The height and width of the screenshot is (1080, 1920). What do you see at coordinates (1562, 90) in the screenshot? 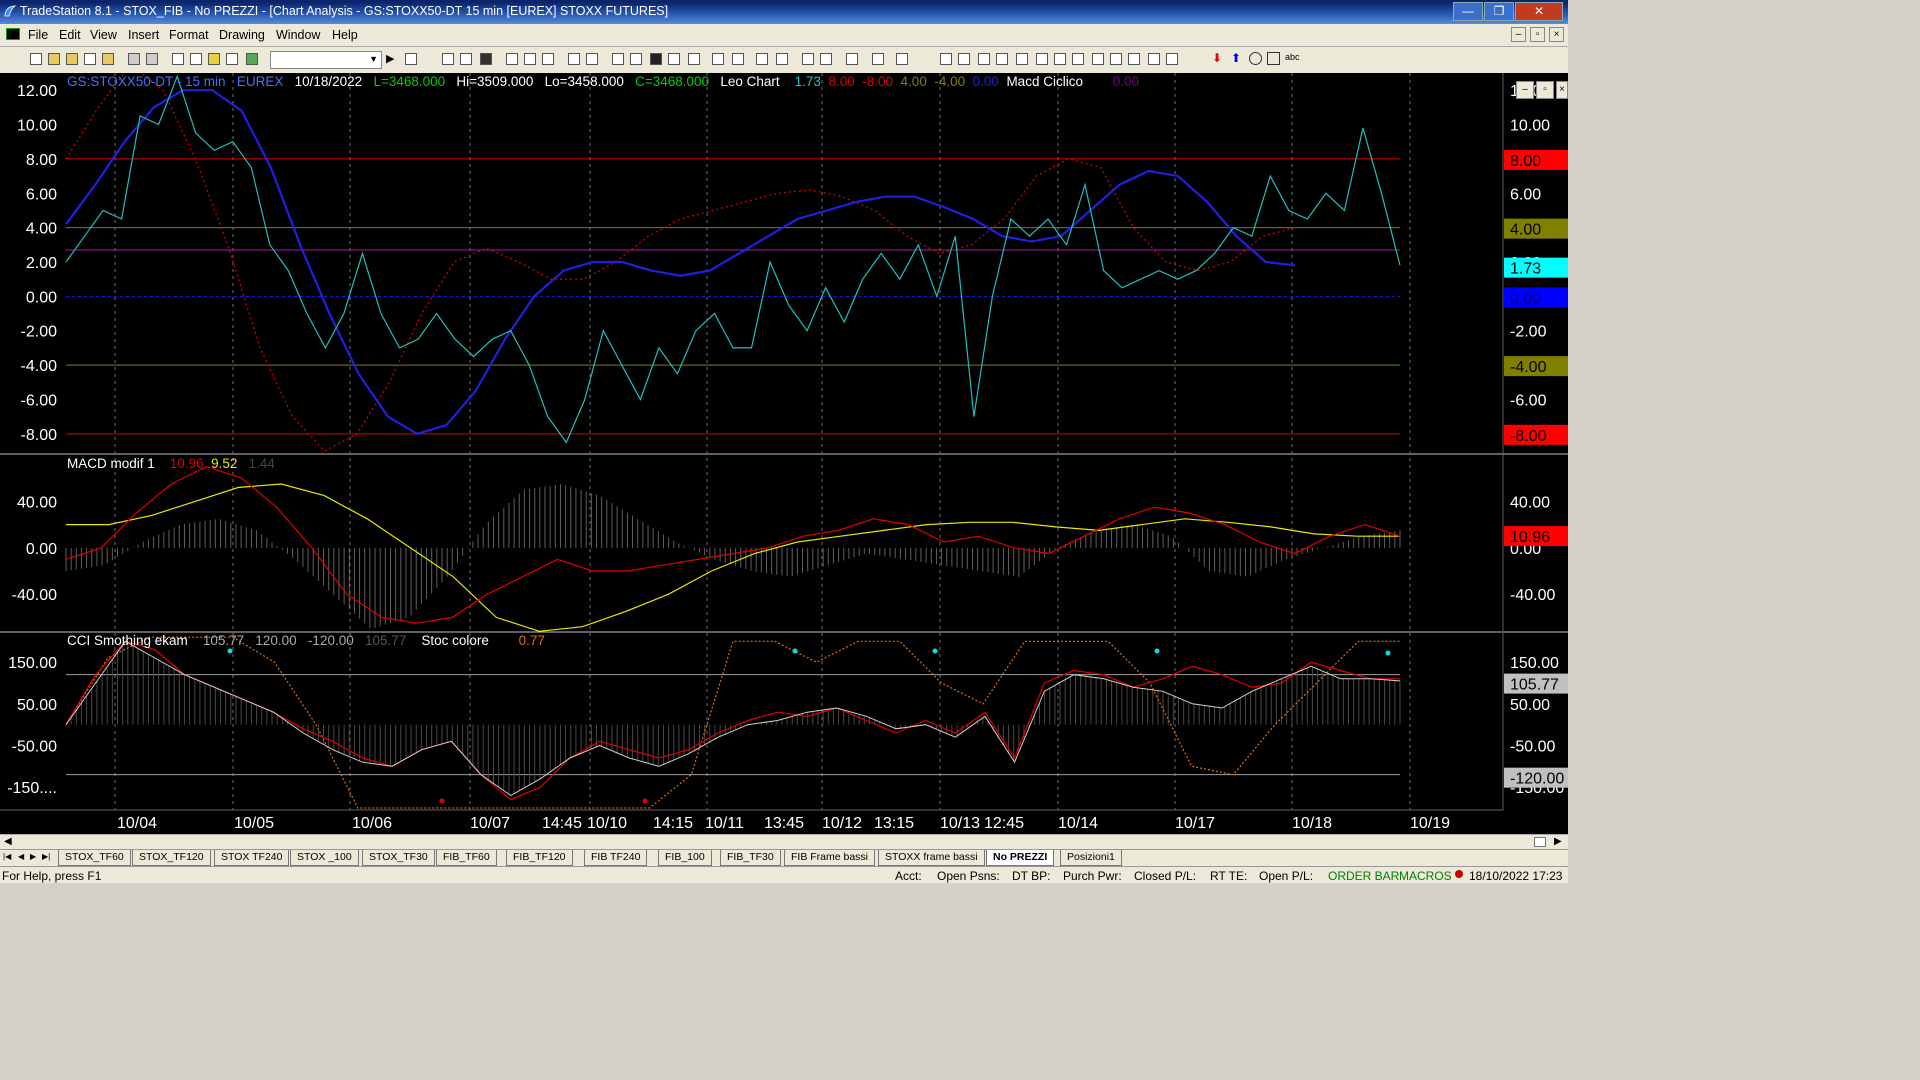
I see `panel-close-button: ×` at bounding box center [1562, 90].